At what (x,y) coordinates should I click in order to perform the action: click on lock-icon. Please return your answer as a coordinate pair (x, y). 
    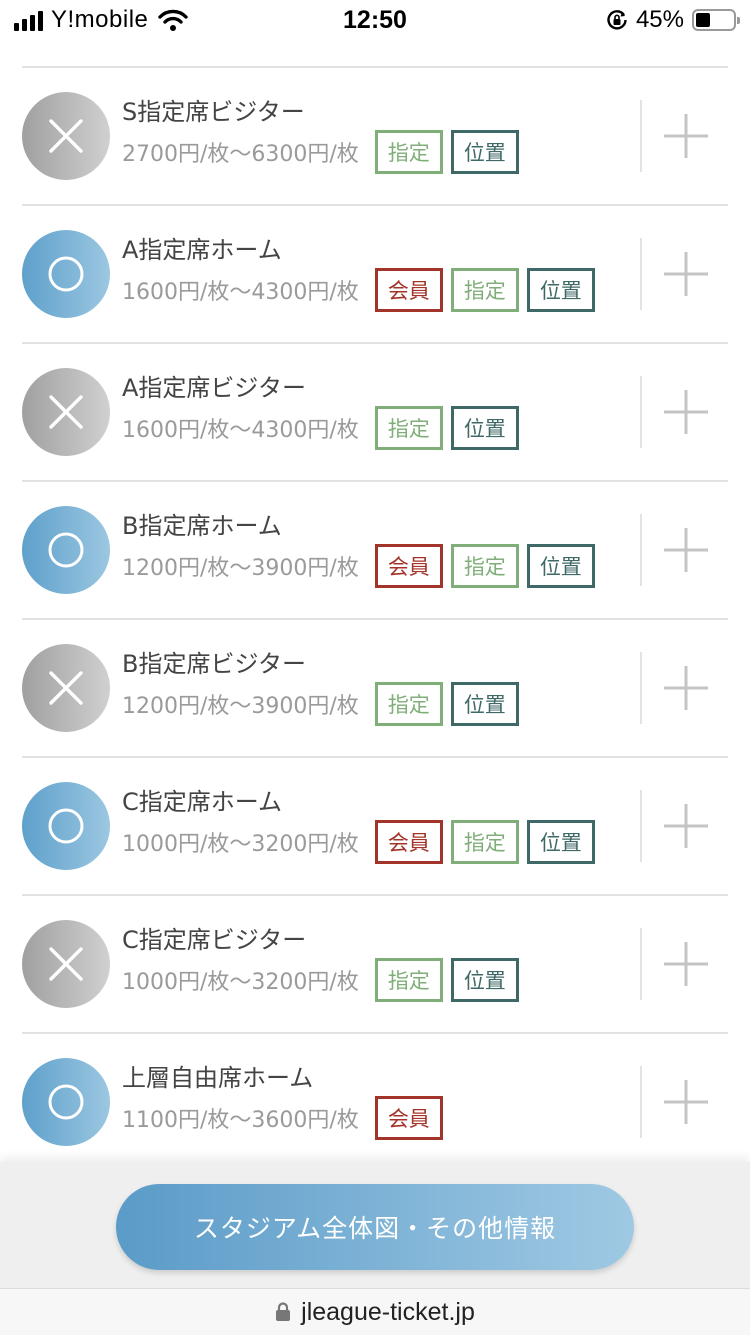
    Looking at the image, I should click on (283, 1311).